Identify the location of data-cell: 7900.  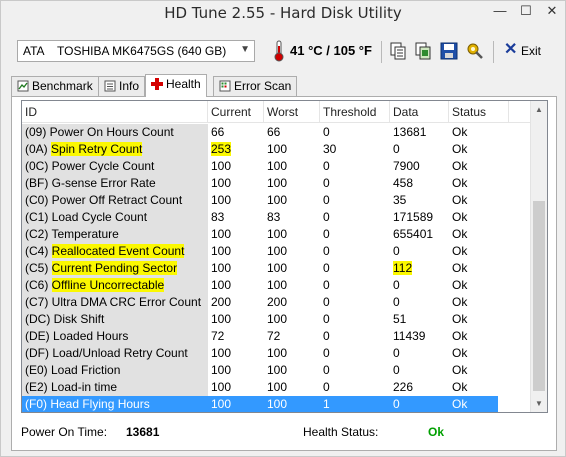
(405, 166).